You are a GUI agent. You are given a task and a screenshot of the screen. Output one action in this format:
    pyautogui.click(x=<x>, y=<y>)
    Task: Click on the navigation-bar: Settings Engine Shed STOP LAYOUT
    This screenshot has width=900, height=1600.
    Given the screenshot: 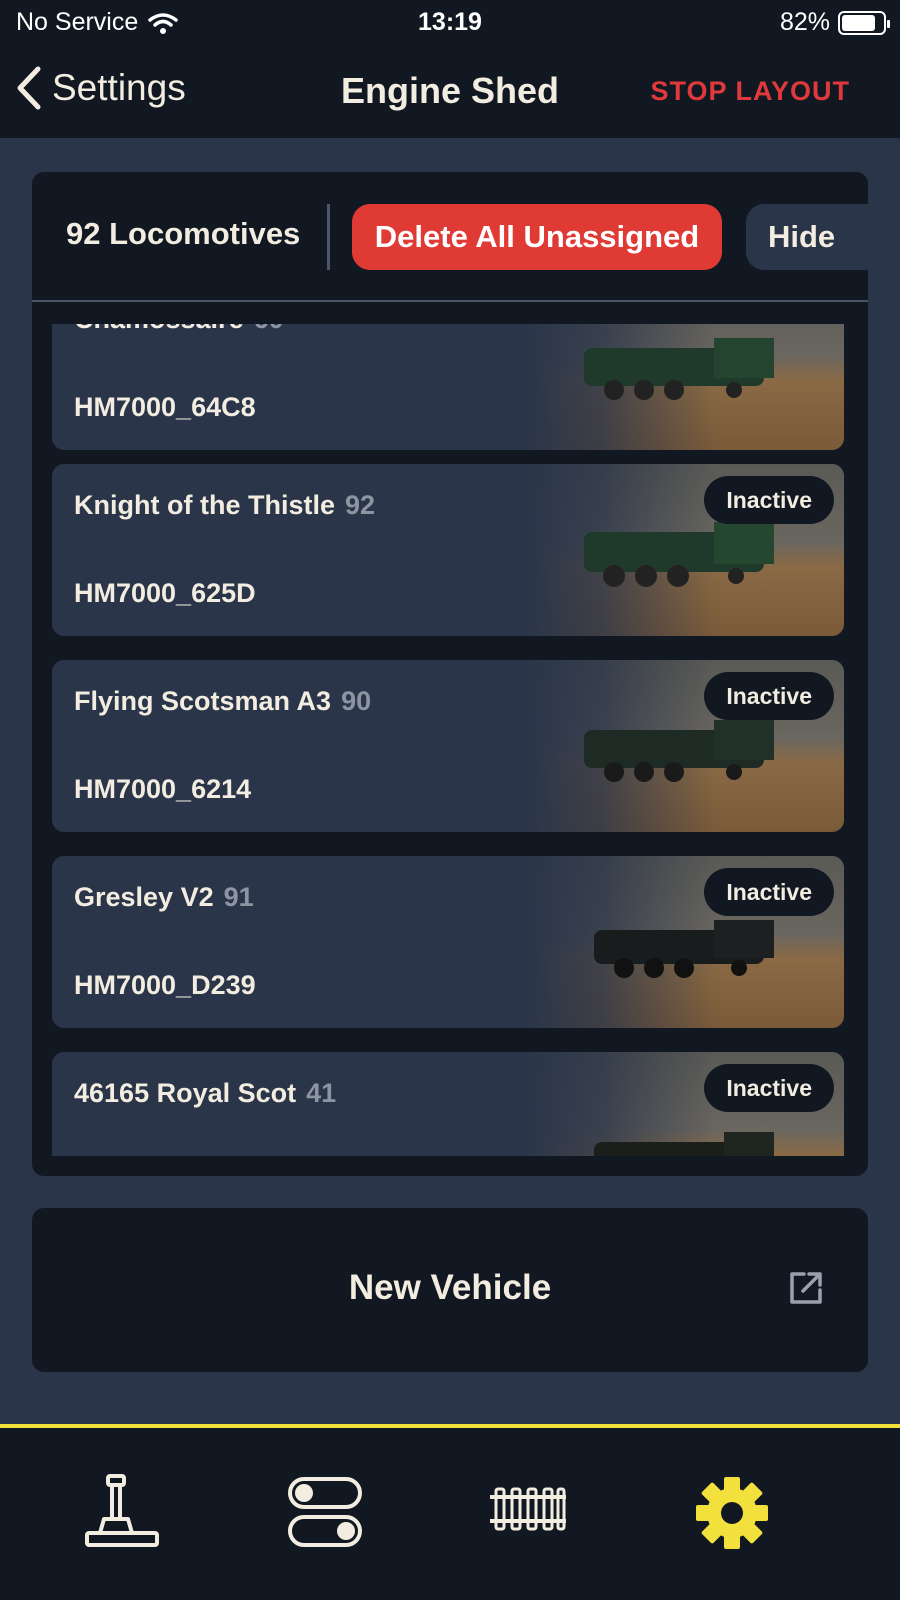 What is the action you would take?
    pyautogui.click(x=450, y=92)
    